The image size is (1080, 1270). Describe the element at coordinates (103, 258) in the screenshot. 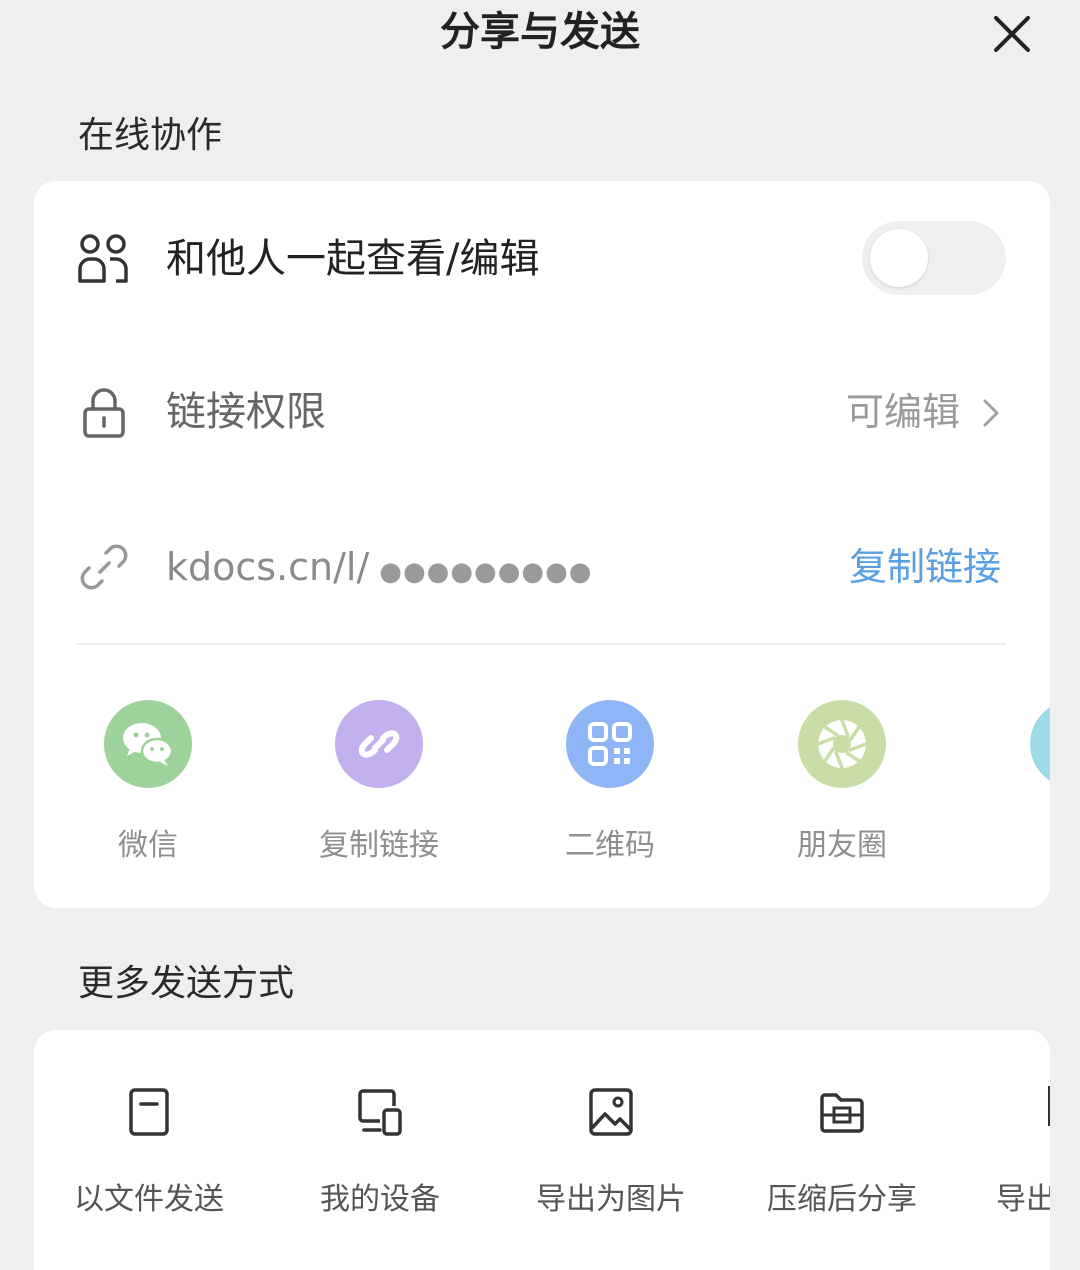

I see `users-icon` at that location.